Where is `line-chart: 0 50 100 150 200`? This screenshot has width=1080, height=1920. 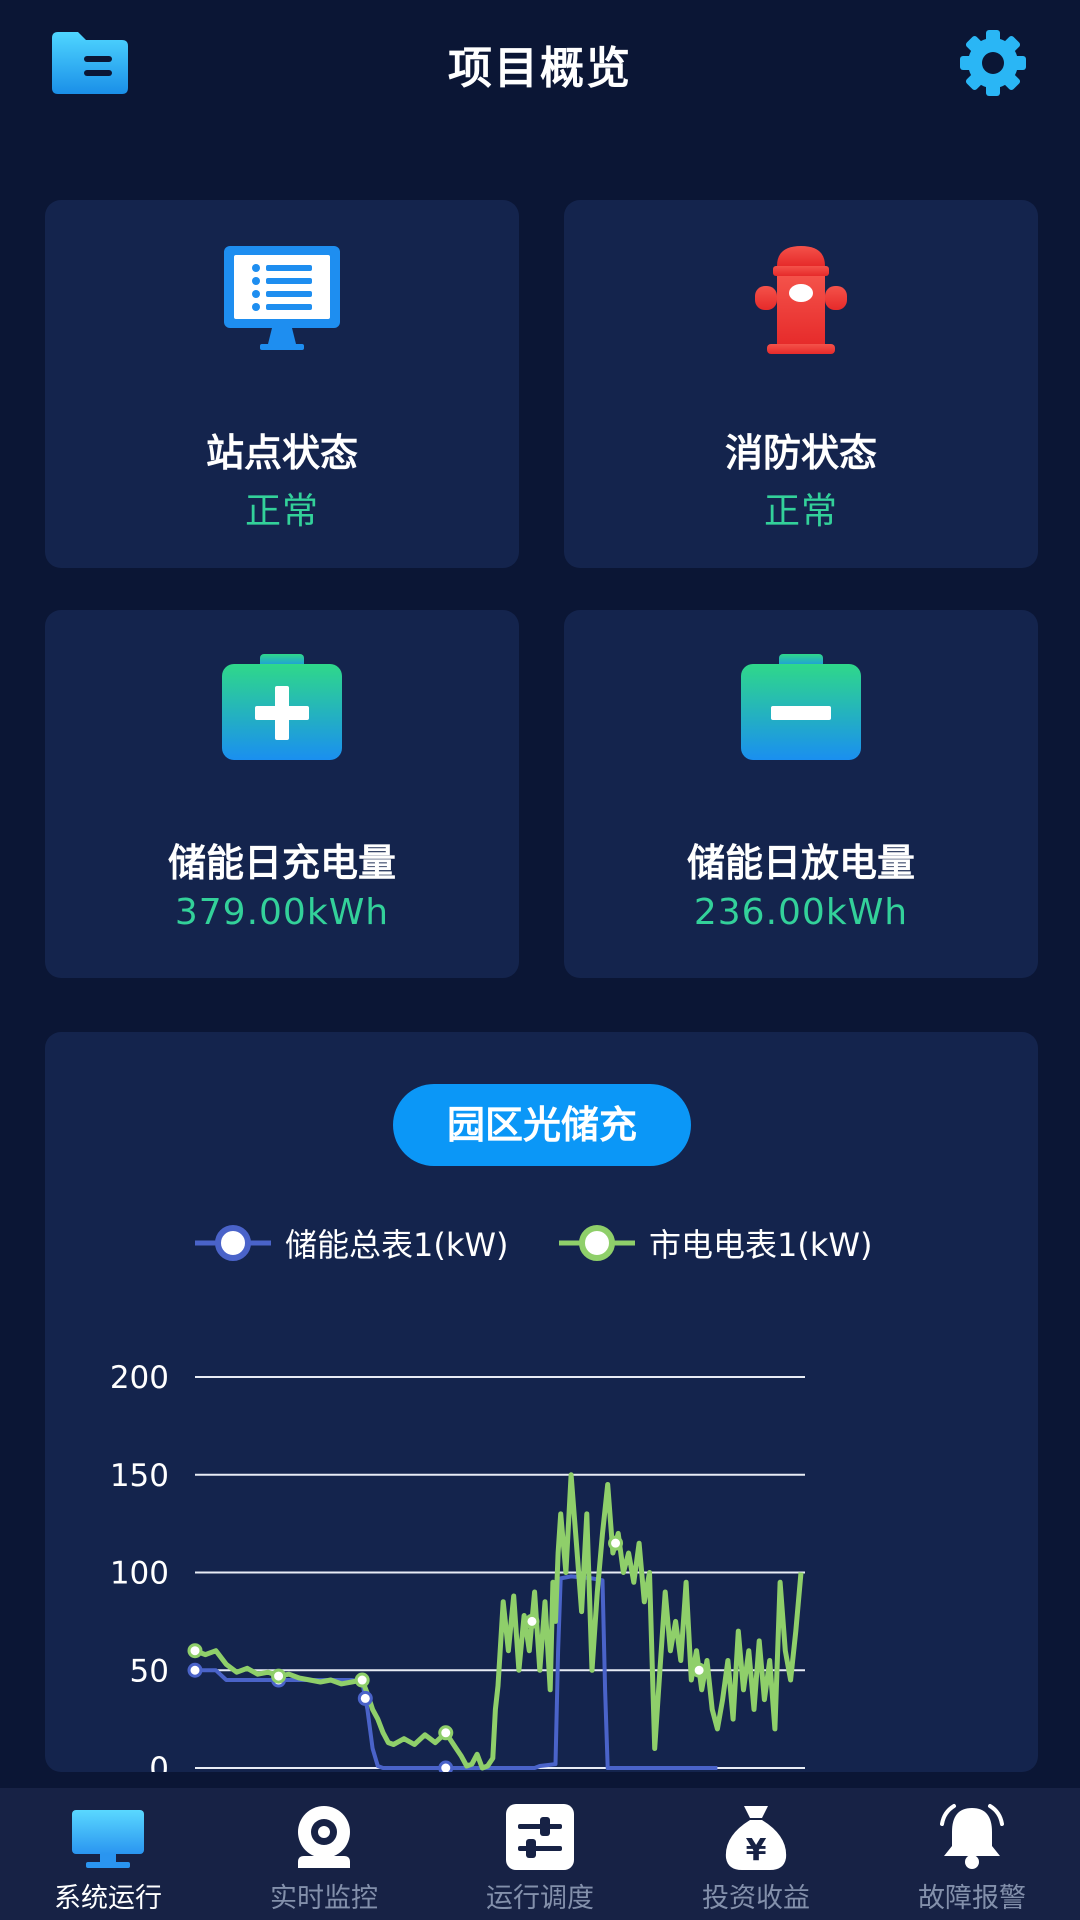 line-chart: 0 50 100 150 200 is located at coordinates (457, 1566).